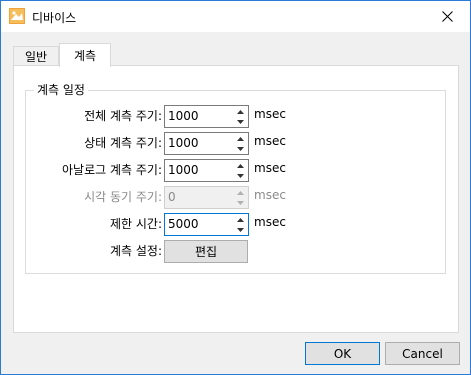 The image size is (471, 375). Describe the element at coordinates (270, 222) in the screenshot. I see `timeout-unit: msec` at that location.